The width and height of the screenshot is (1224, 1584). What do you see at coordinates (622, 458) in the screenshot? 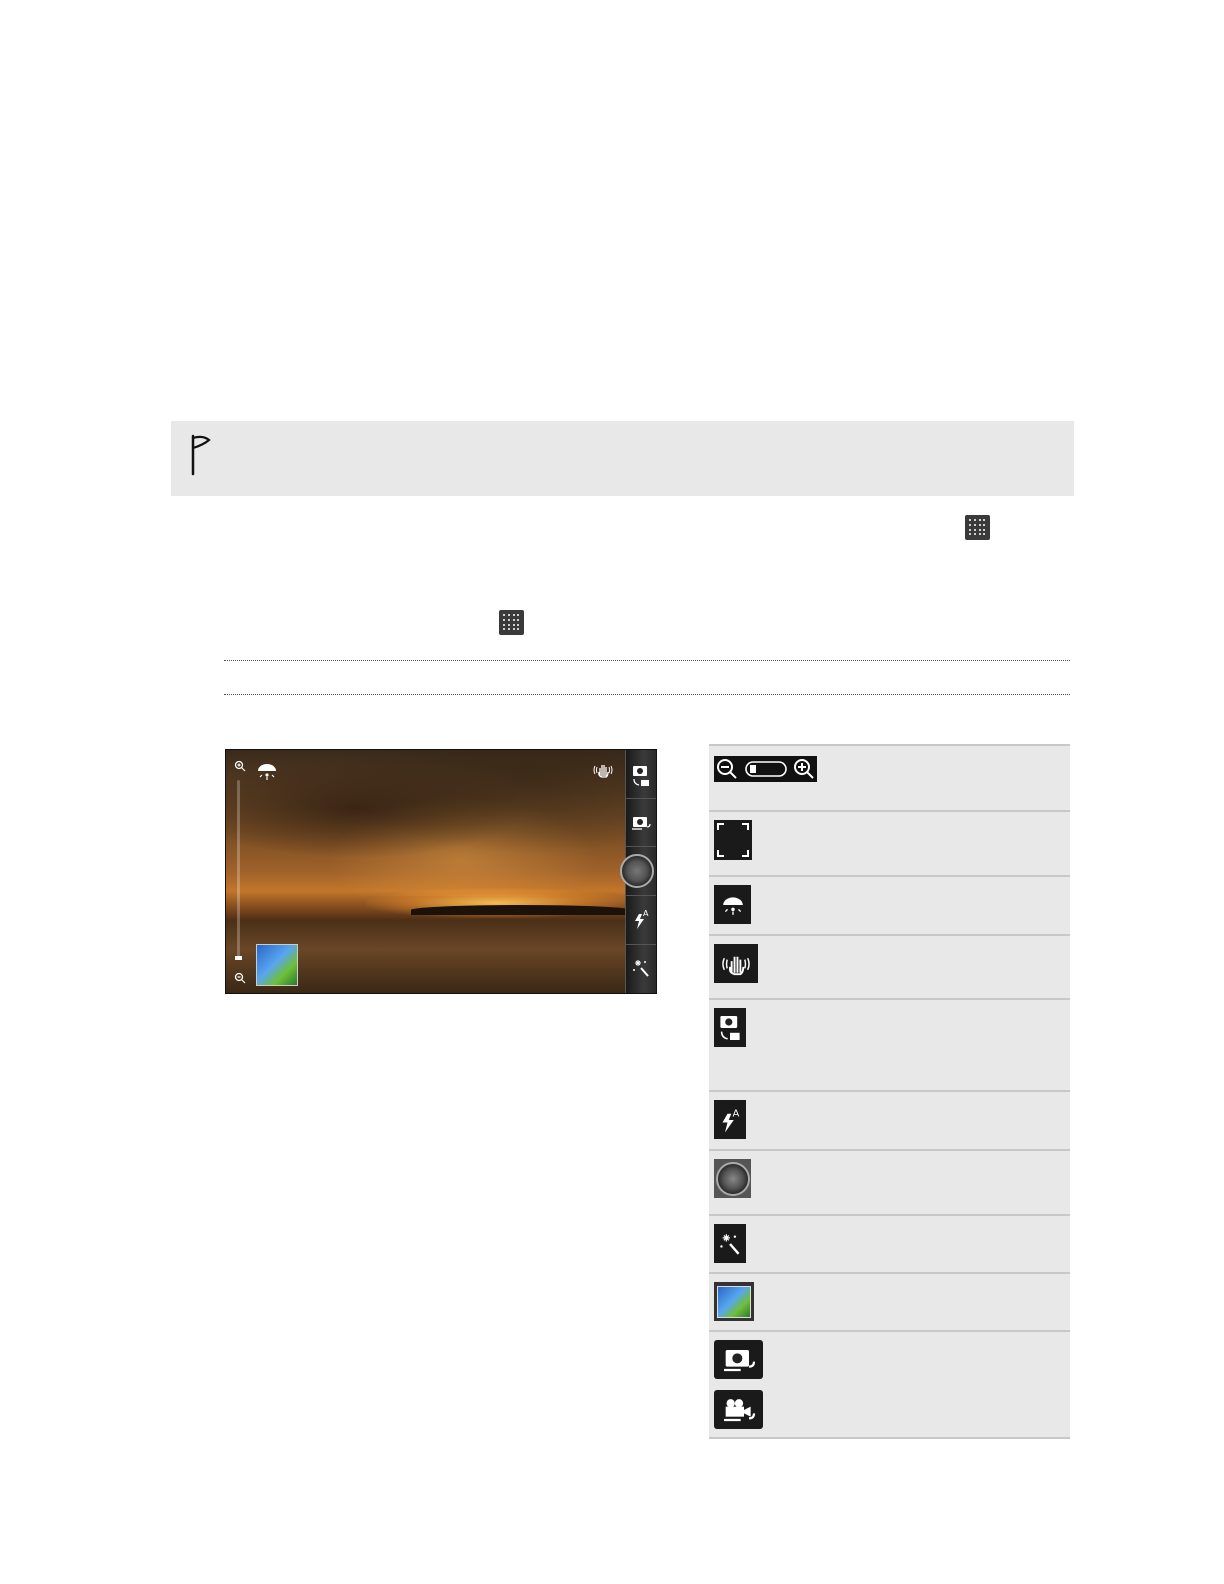
I see `note-box` at bounding box center [622, 458].